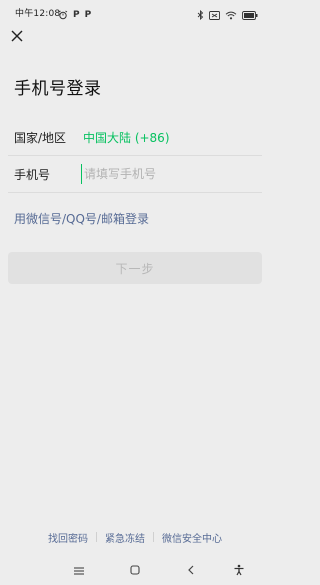  Describe the element at coordinates (63, 14) in the screenshot. I see `alarm-icon` at that location.